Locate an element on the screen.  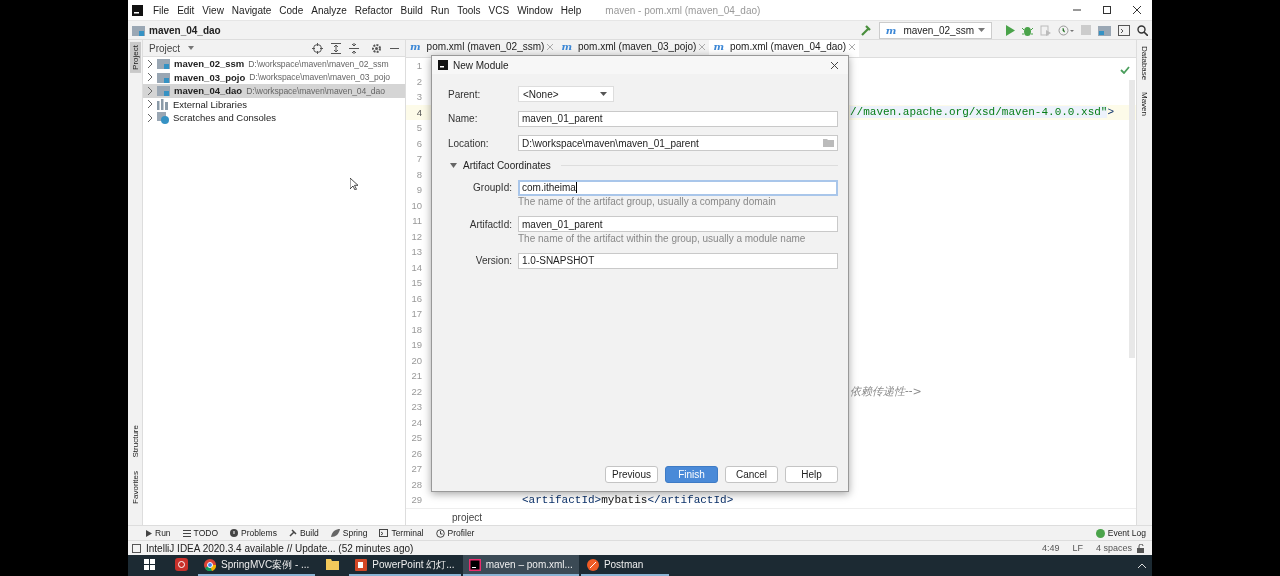
menu-item: Run is located at coordinates (440, 10).